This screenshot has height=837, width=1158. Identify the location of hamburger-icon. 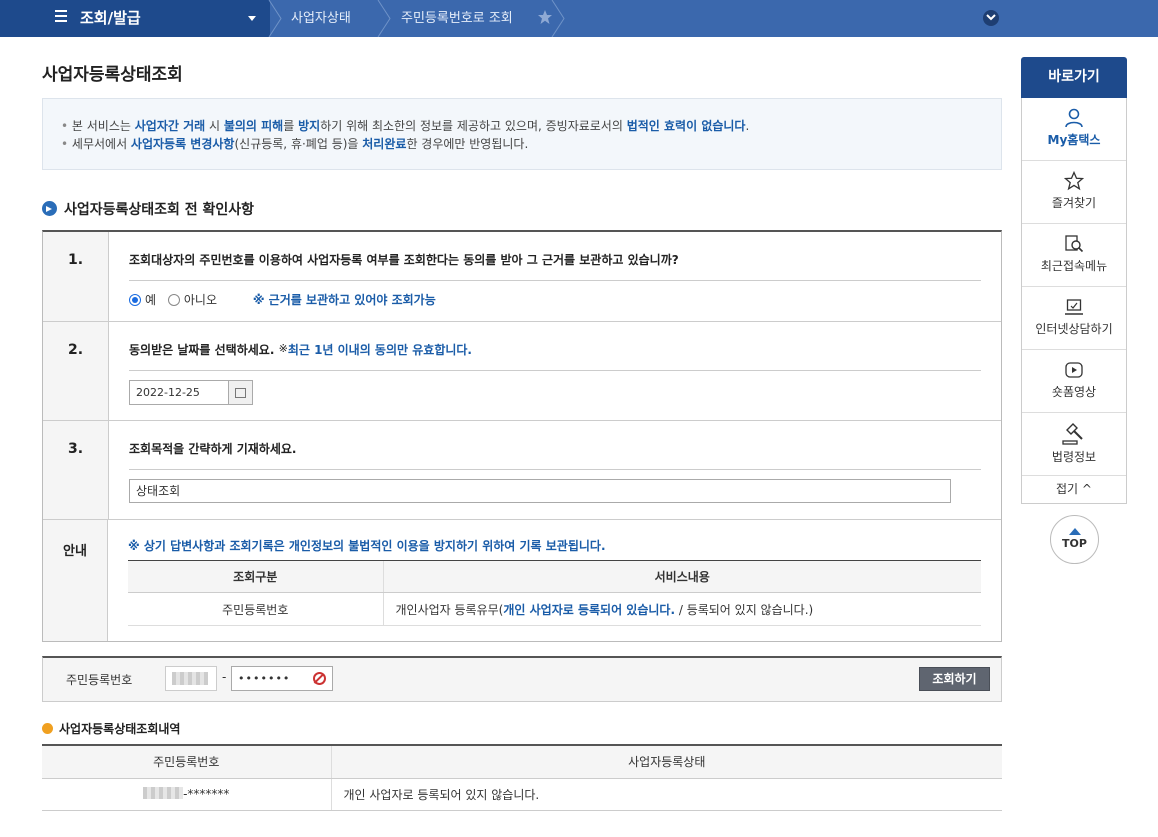
(61, 17).